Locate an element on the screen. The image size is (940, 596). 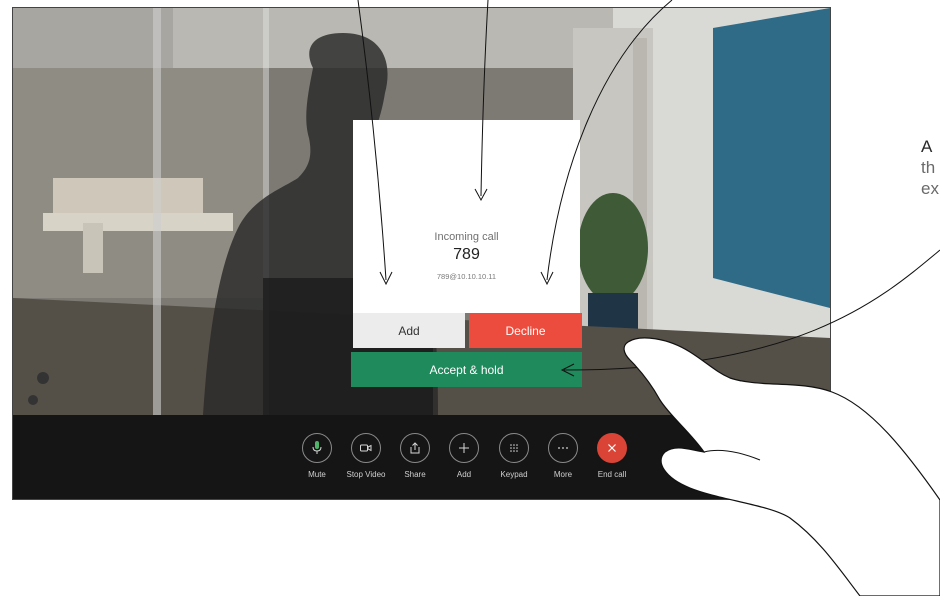
caller-number: 789 is located at coordinates (466, 254).